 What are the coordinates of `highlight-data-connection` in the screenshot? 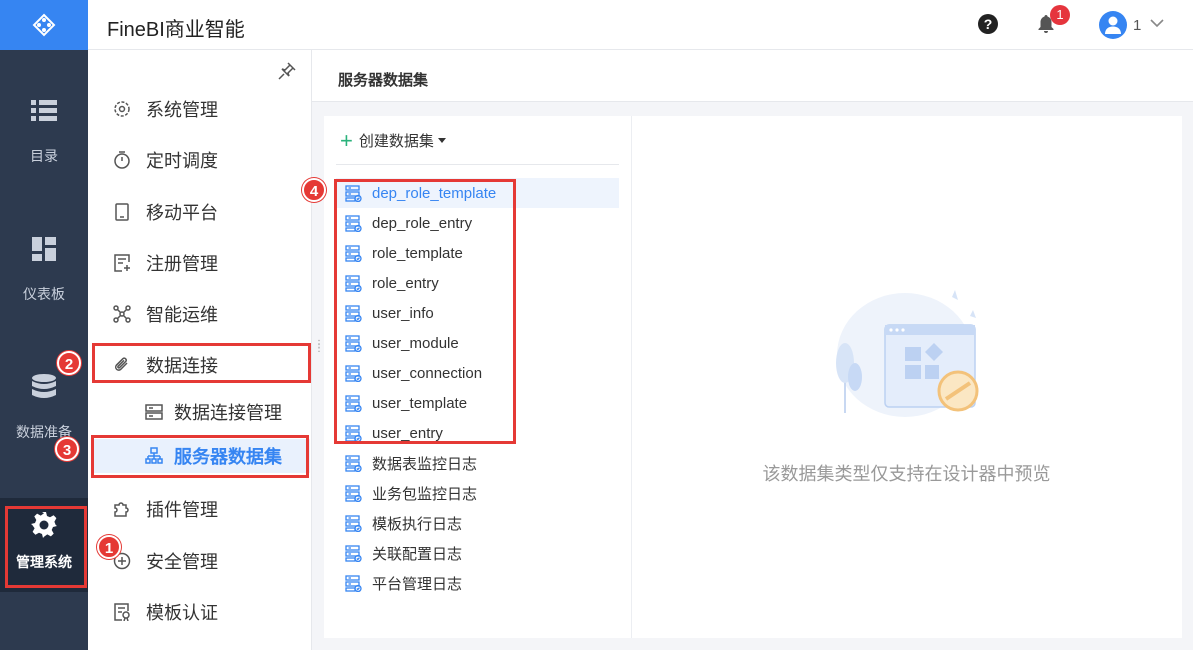 It's located at (201, 363).